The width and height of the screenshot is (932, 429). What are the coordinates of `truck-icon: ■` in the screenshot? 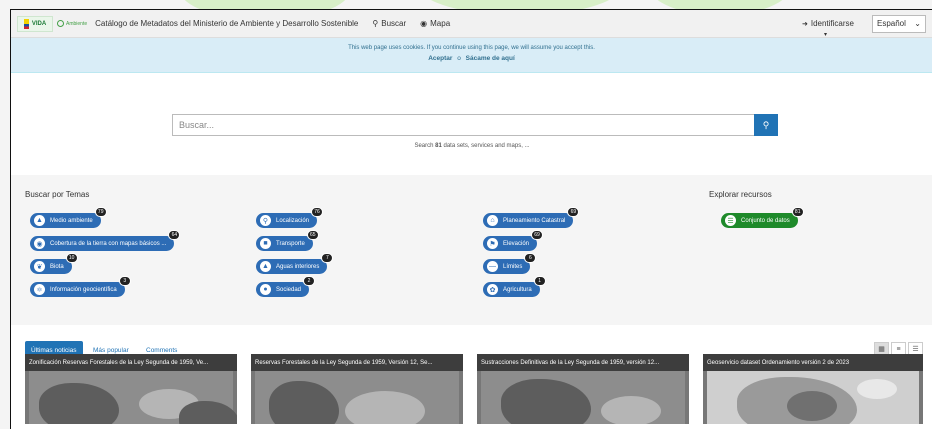 It's located at (265, 243).